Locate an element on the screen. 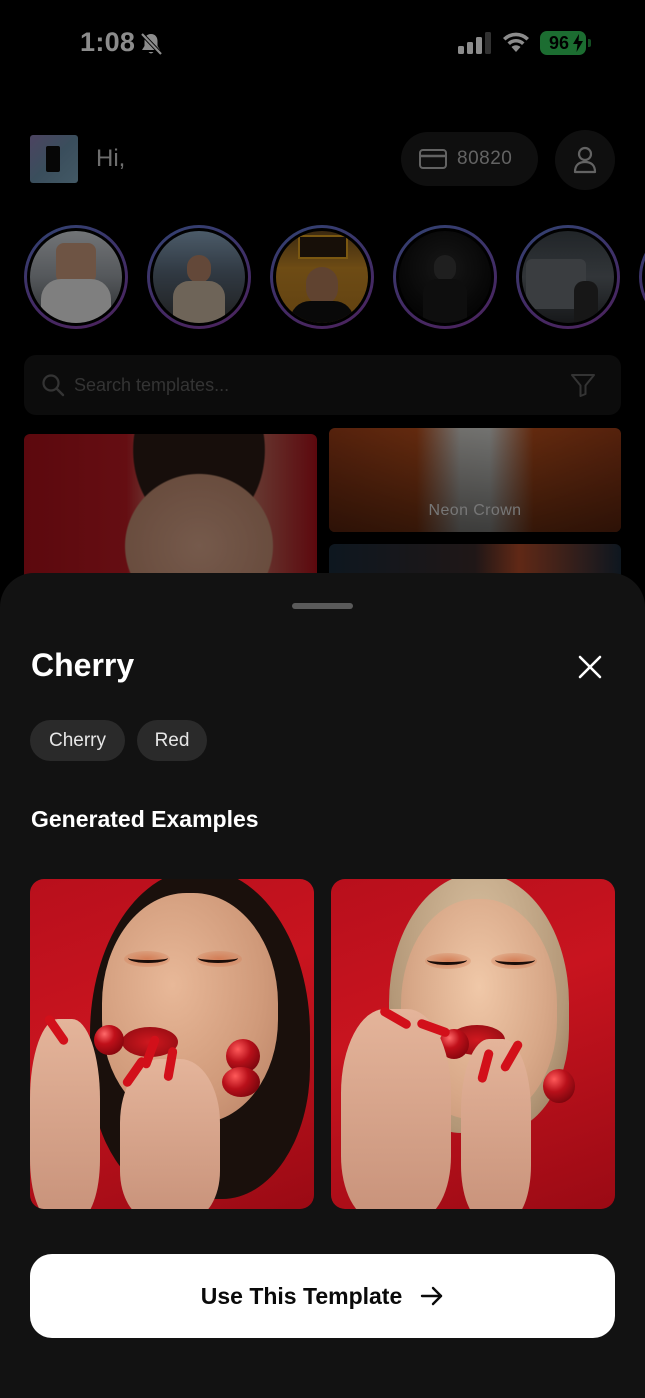 The image size is (645, 1398). close-button is located at coordinates (590, 667).